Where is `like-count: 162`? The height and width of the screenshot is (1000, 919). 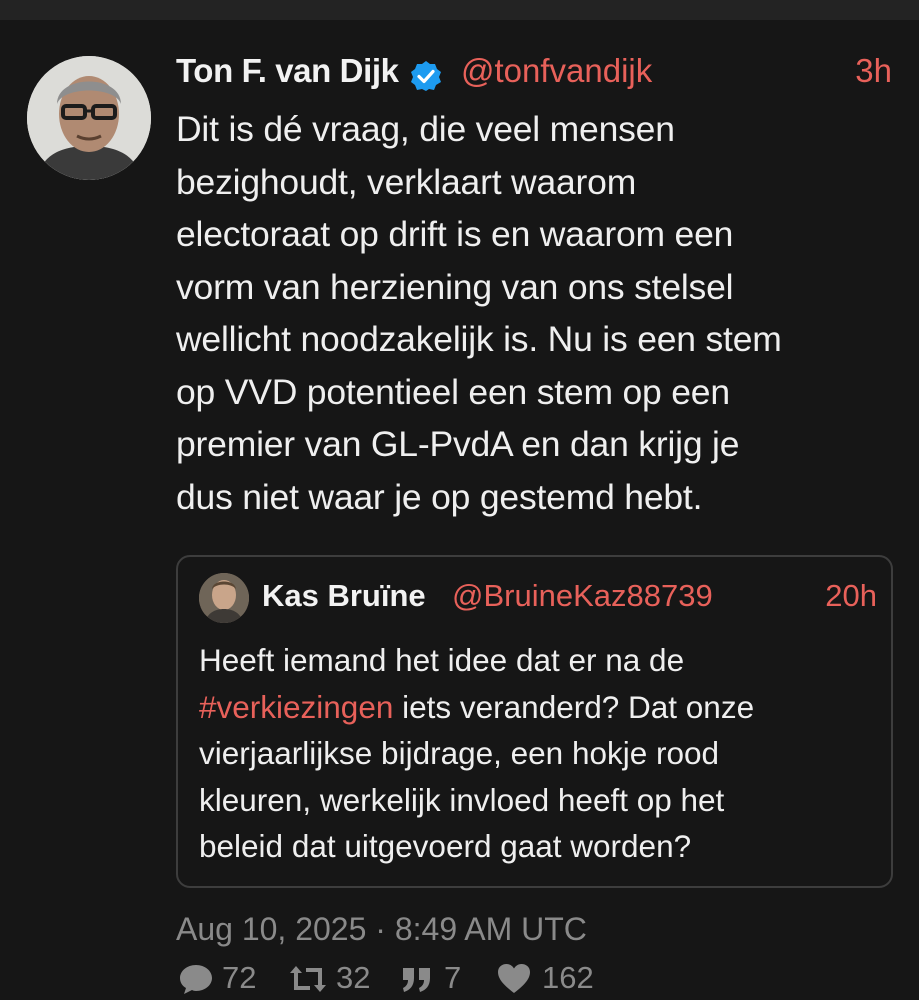 like-count: 162 is located at coordinates (568, 977).